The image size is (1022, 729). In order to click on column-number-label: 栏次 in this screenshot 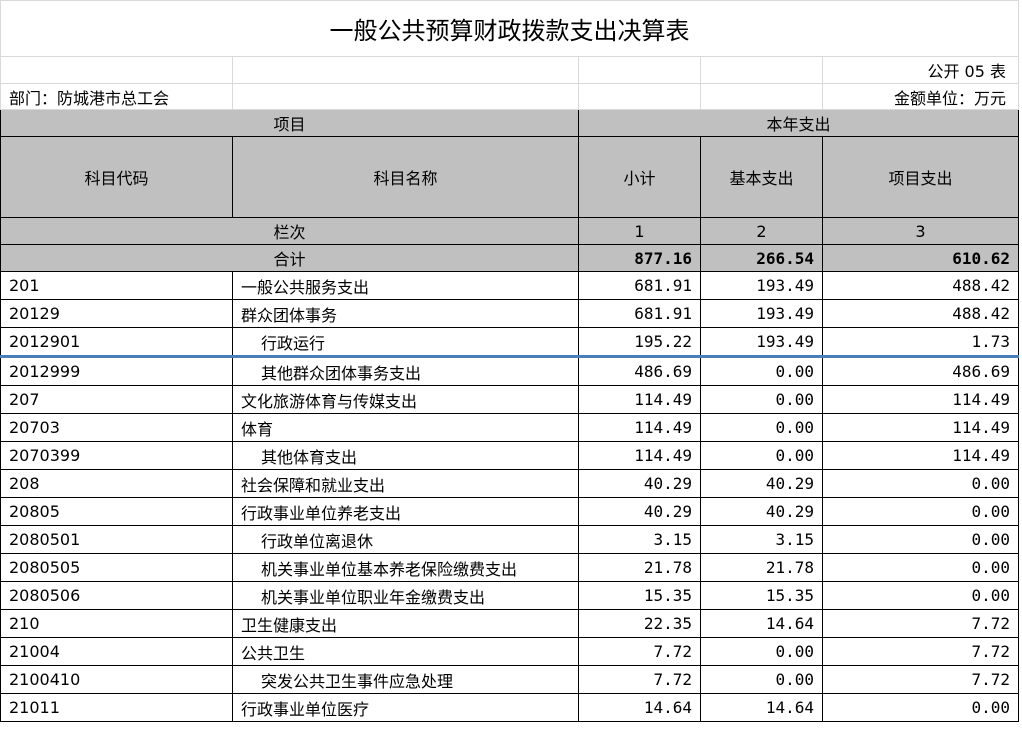, I will do `click(289, 231)`.